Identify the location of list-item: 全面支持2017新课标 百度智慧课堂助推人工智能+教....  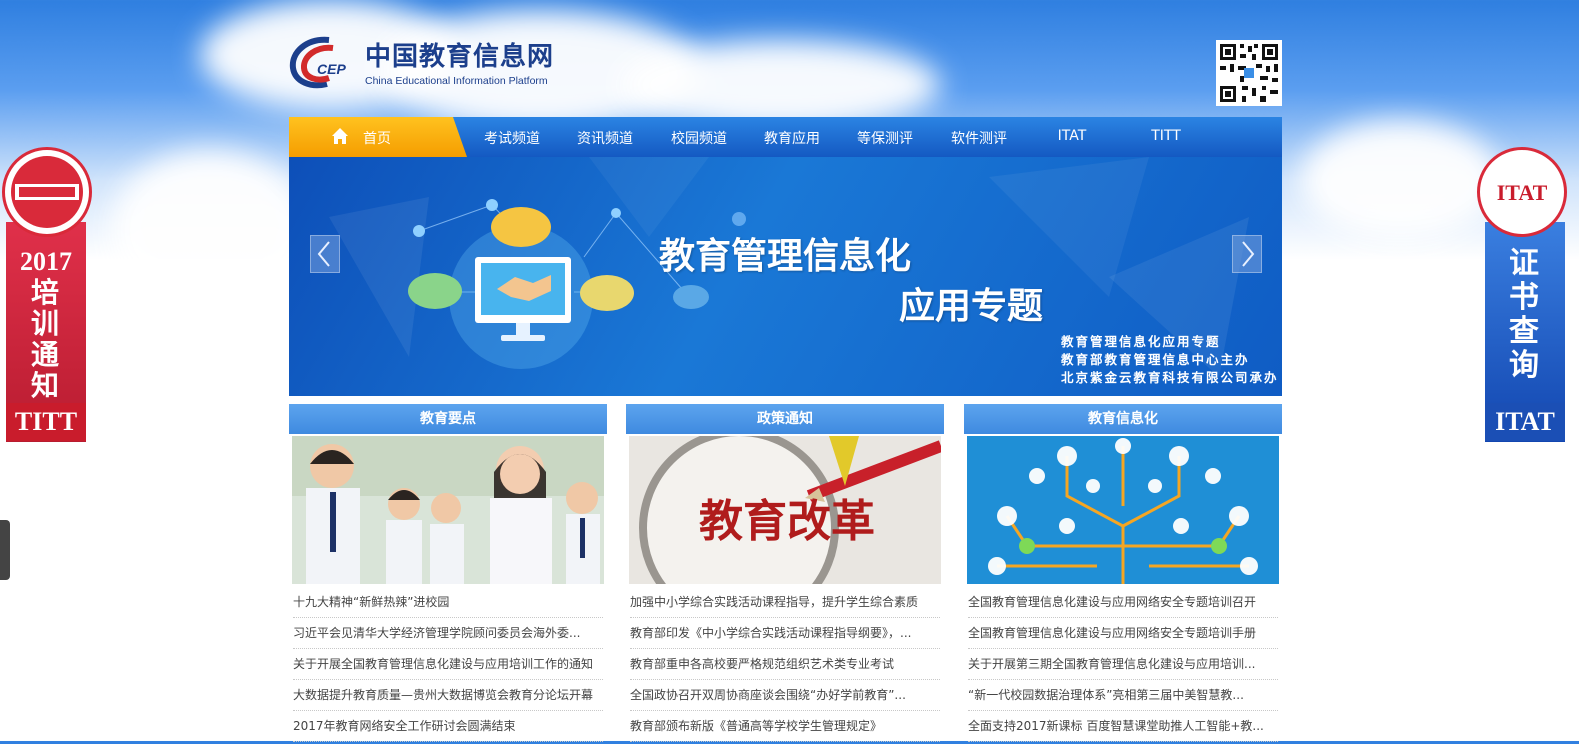
(1123, 726).